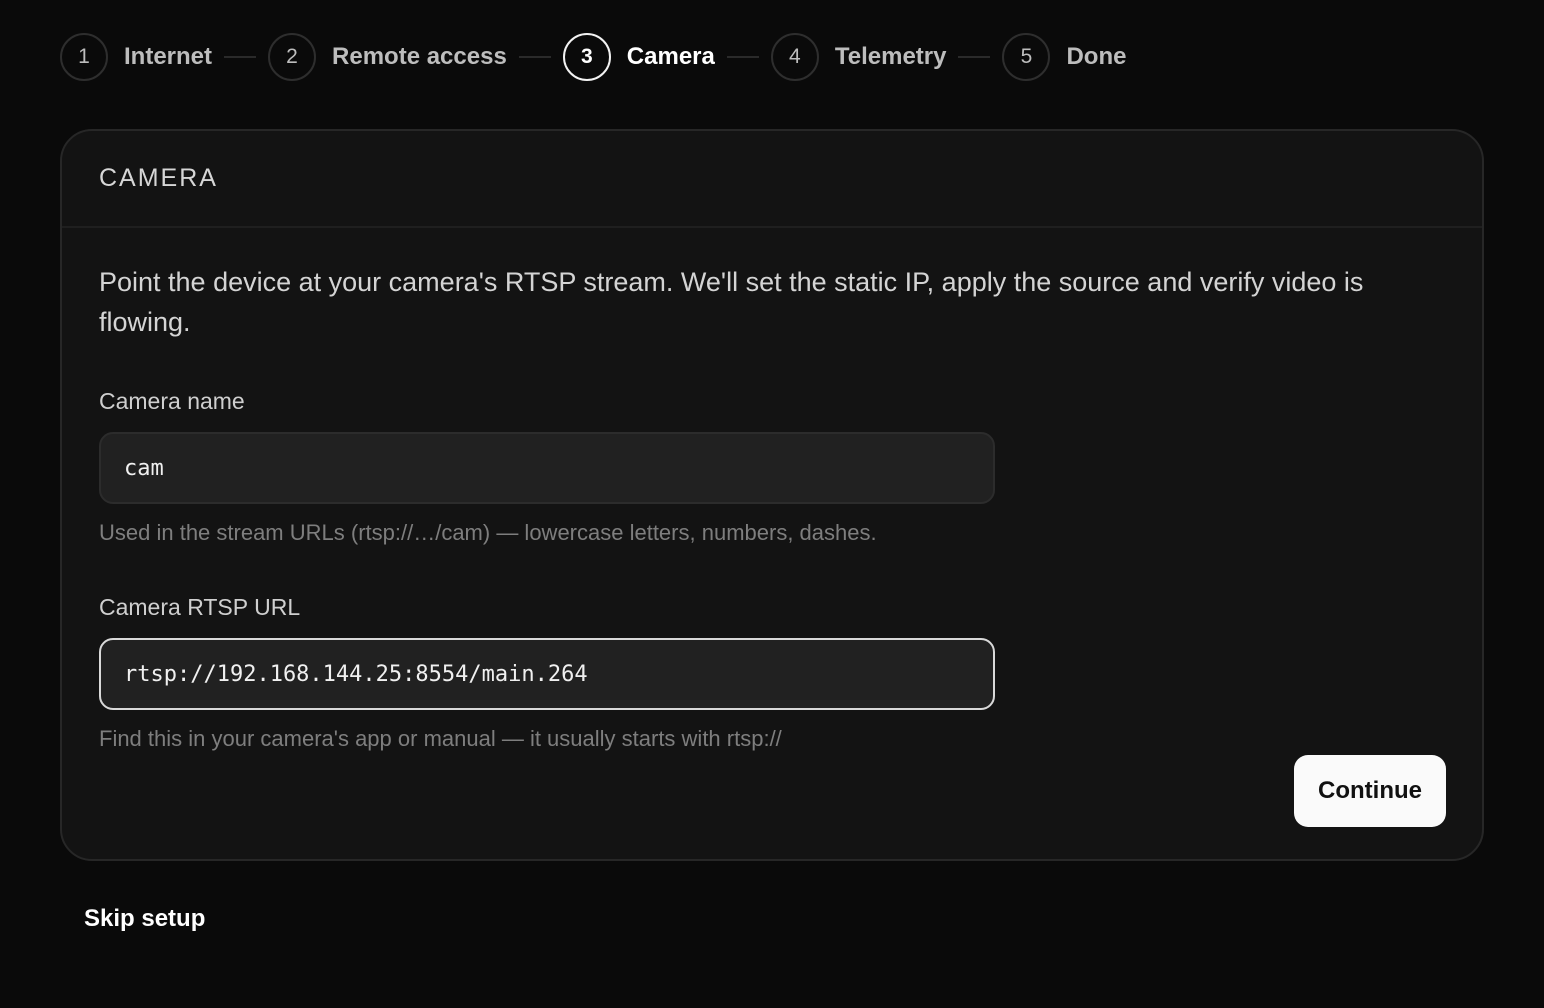 Image resolution: width=1544 pixels, height=1008 pixels. I want to click on rtsp-url-label: Camera RTSP URL, so click(200, 607).